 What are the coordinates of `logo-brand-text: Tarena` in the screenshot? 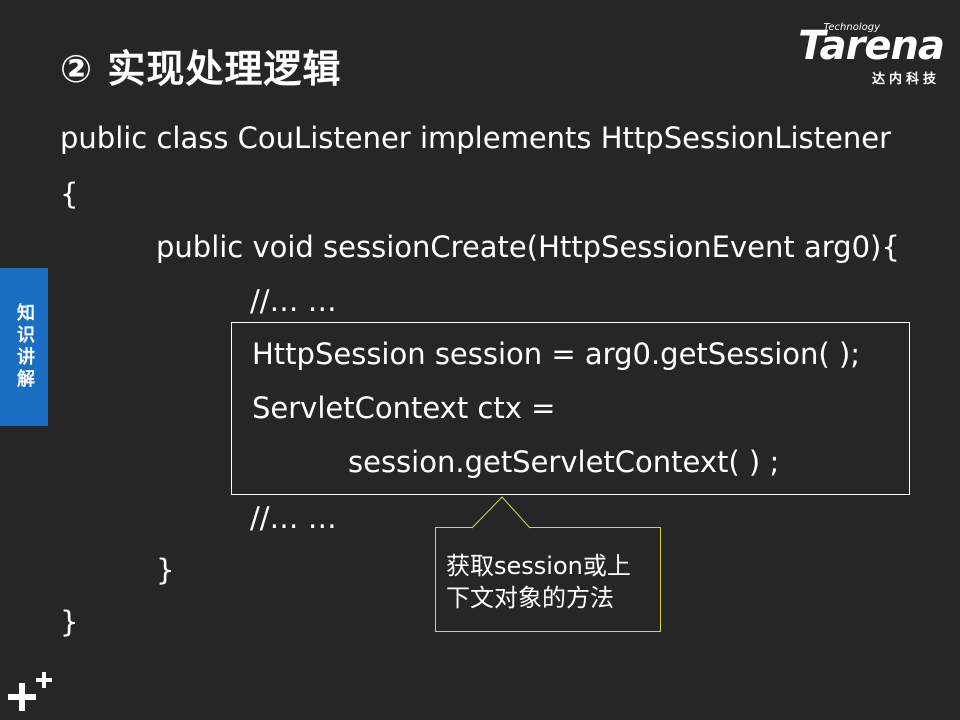 It's located at (871, 46).